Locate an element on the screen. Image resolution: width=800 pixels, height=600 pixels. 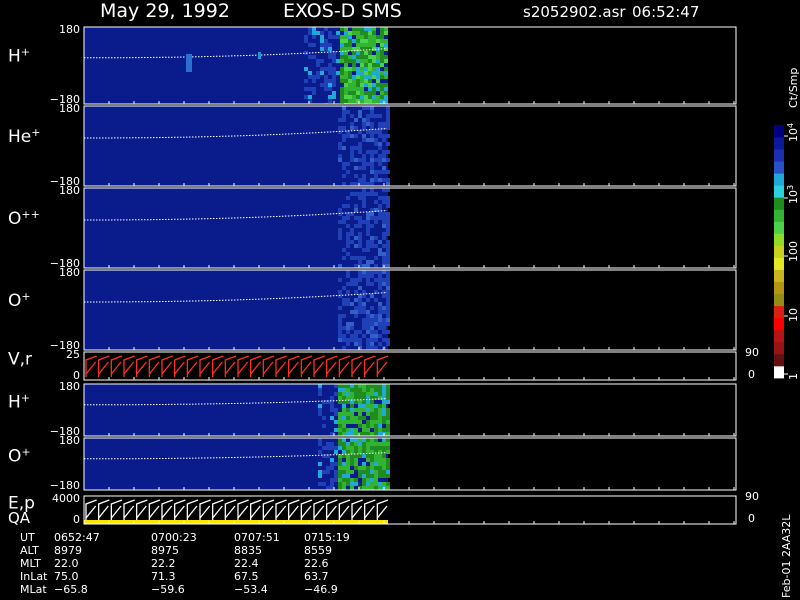
colorbar-tick-0: 104 is located at coordinates (793, 132).